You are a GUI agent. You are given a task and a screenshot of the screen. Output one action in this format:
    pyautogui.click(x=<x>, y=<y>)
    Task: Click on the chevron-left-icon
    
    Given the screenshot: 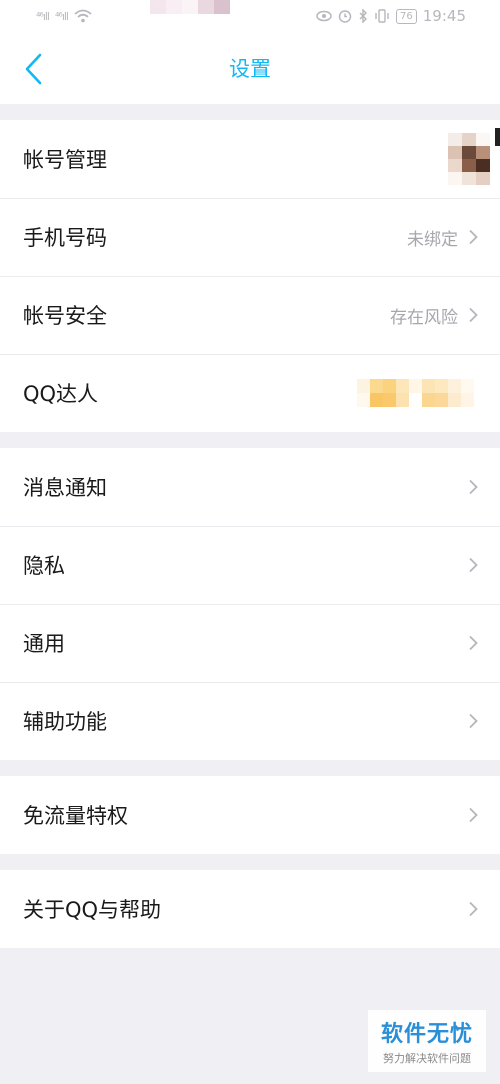 What is the action you would take?
    pyautogui.click(x=33, y=69)
    